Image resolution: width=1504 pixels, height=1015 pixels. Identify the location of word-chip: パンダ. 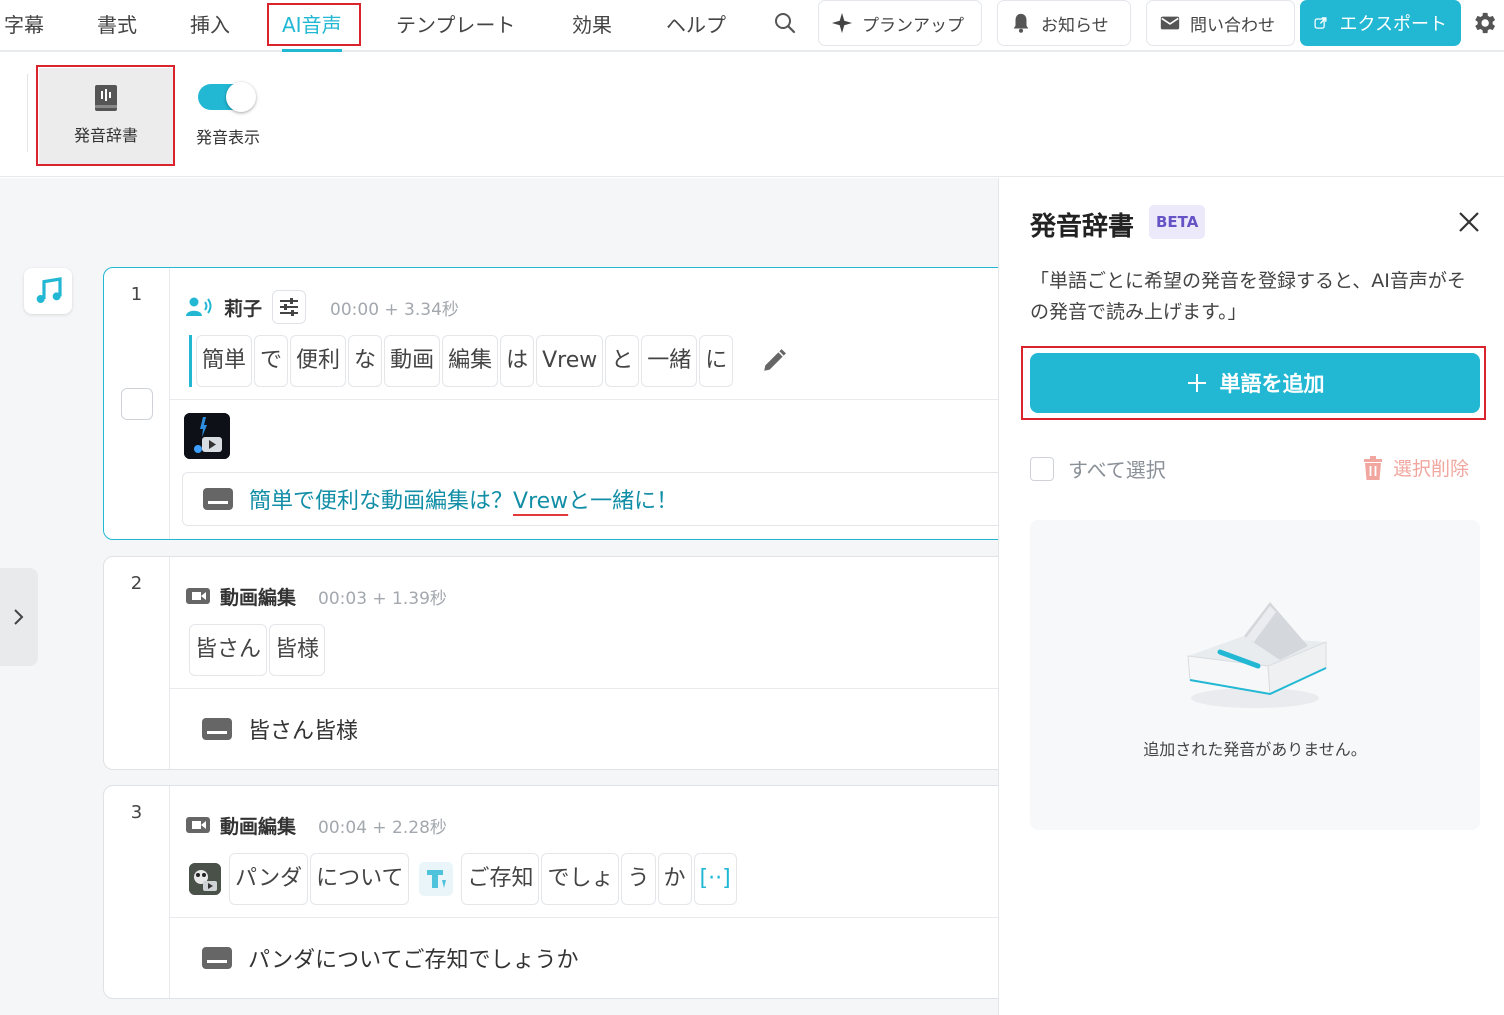
(269, 879).